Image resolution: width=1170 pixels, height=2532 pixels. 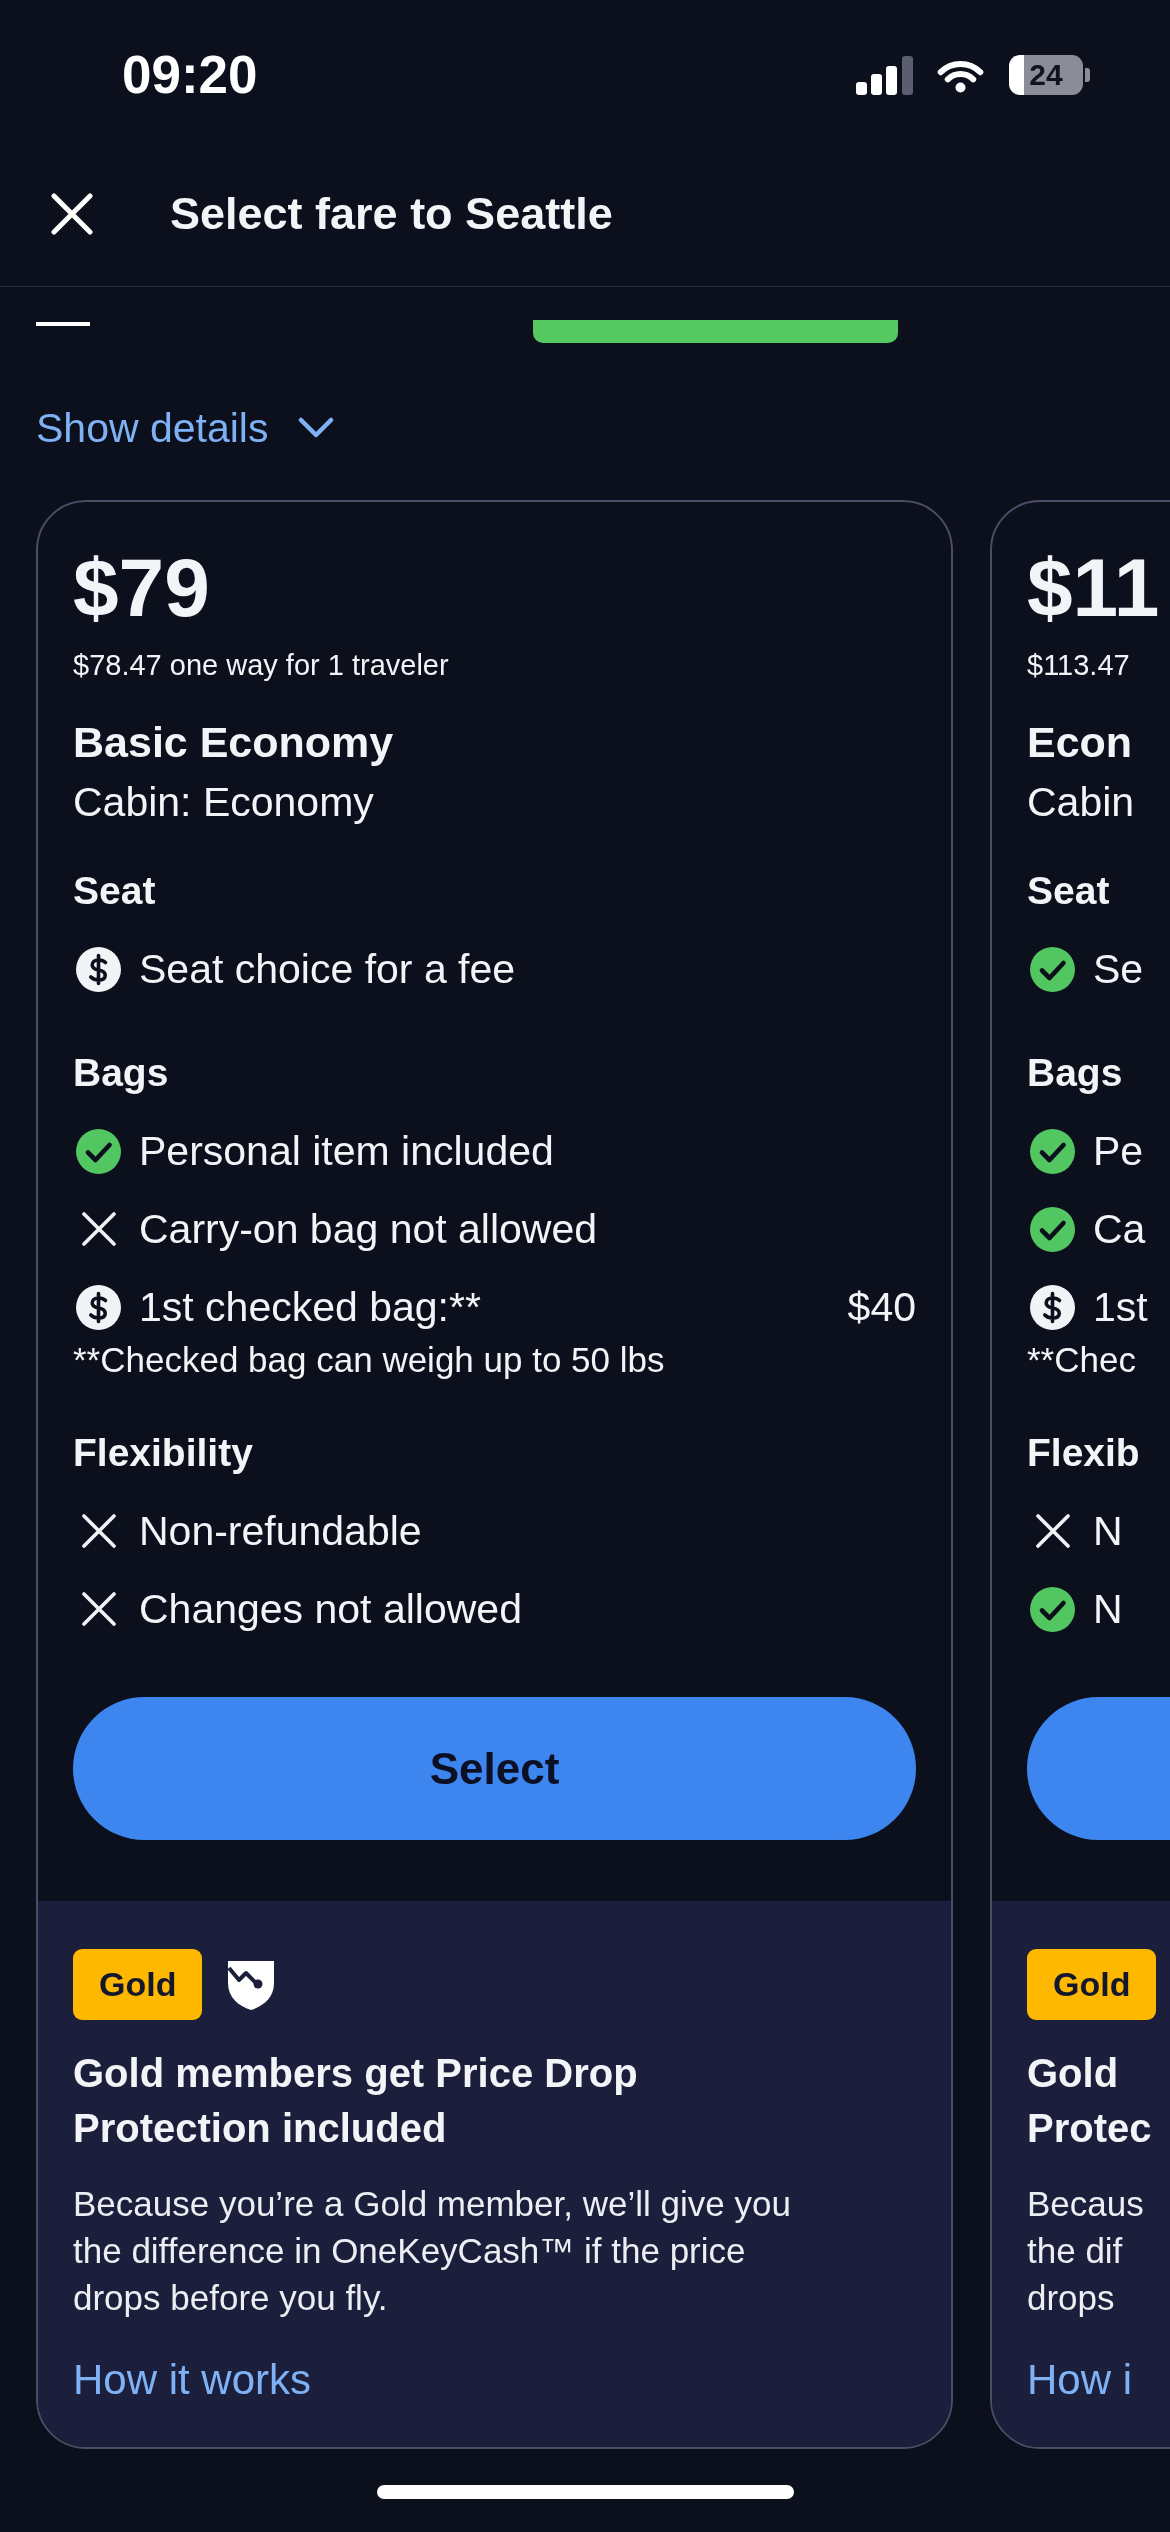 What do you see at coordinates (316, 428) in the screenshot?
I see `chevron-down-icon` at bounding box center [316, 428].